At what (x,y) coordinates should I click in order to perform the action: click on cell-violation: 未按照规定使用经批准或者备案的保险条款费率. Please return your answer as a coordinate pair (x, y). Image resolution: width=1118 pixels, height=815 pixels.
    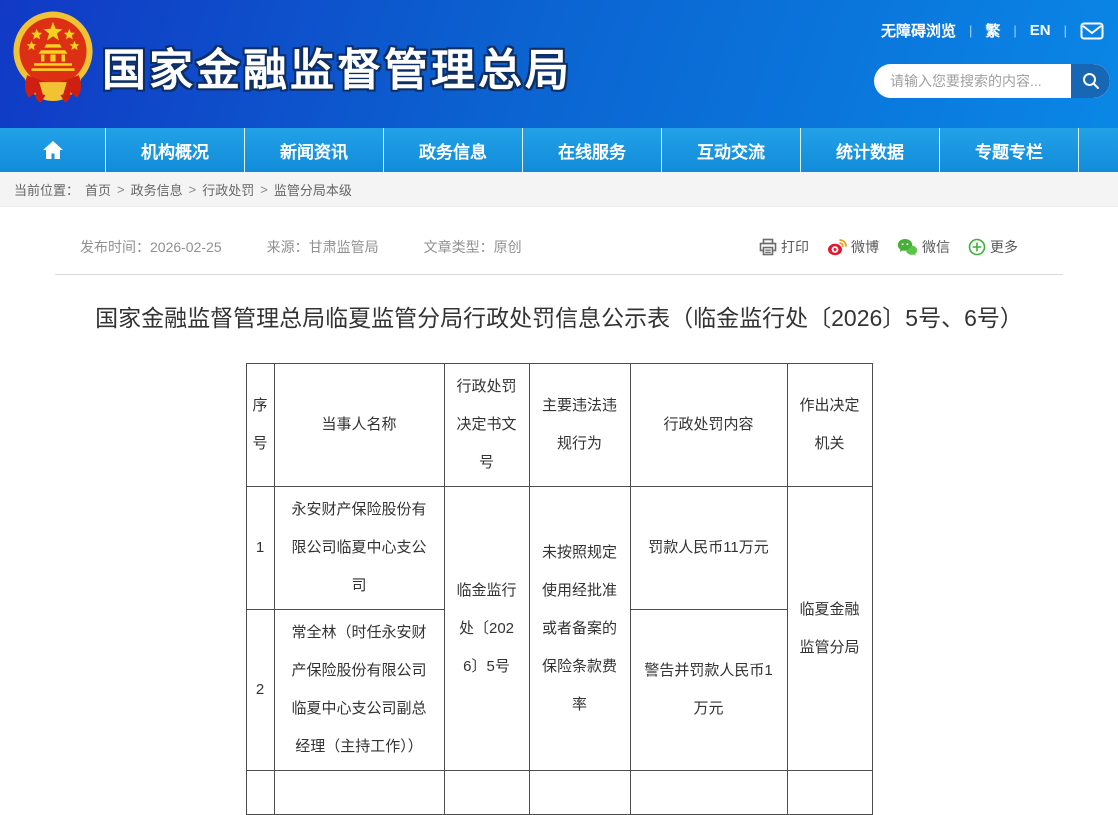
    Looking at the image, I should click on (579, 628).